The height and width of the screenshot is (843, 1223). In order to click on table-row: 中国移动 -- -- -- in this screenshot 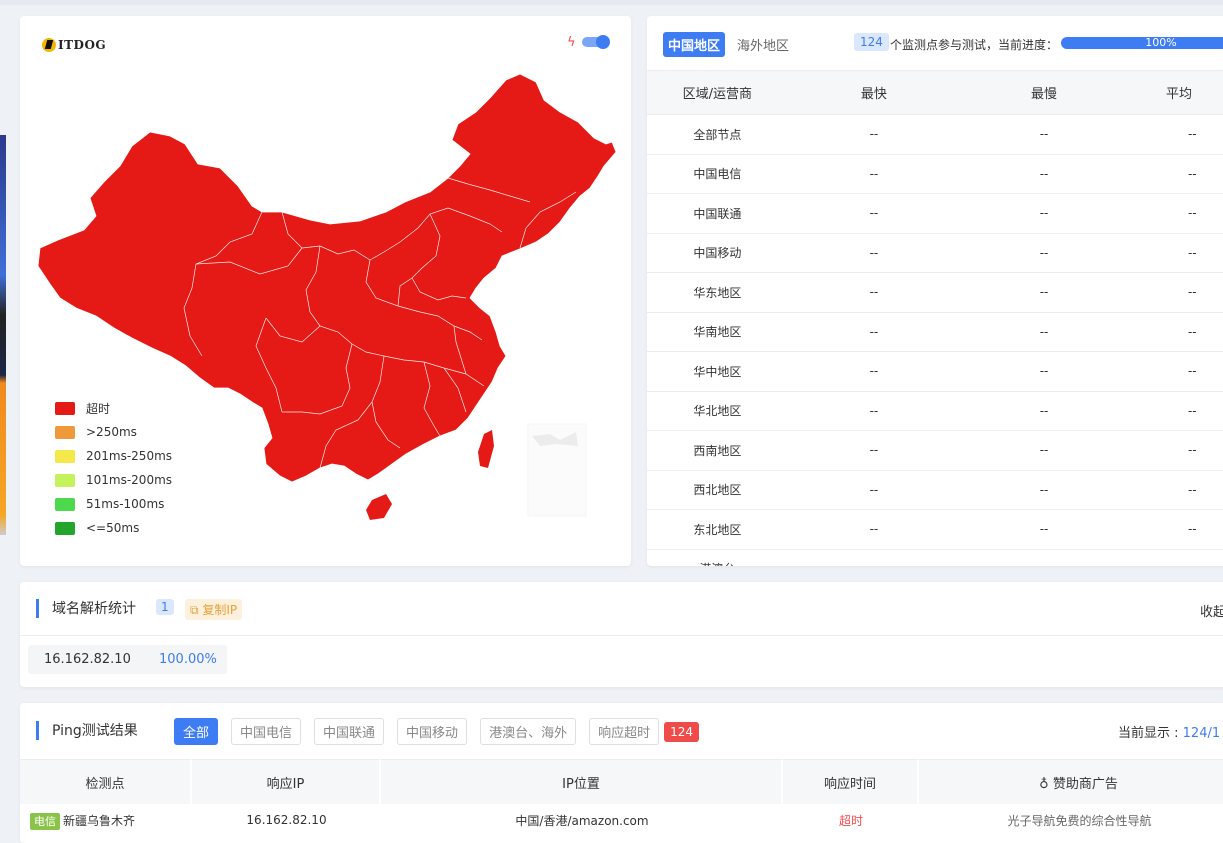, I will do `click(935, 253)`.